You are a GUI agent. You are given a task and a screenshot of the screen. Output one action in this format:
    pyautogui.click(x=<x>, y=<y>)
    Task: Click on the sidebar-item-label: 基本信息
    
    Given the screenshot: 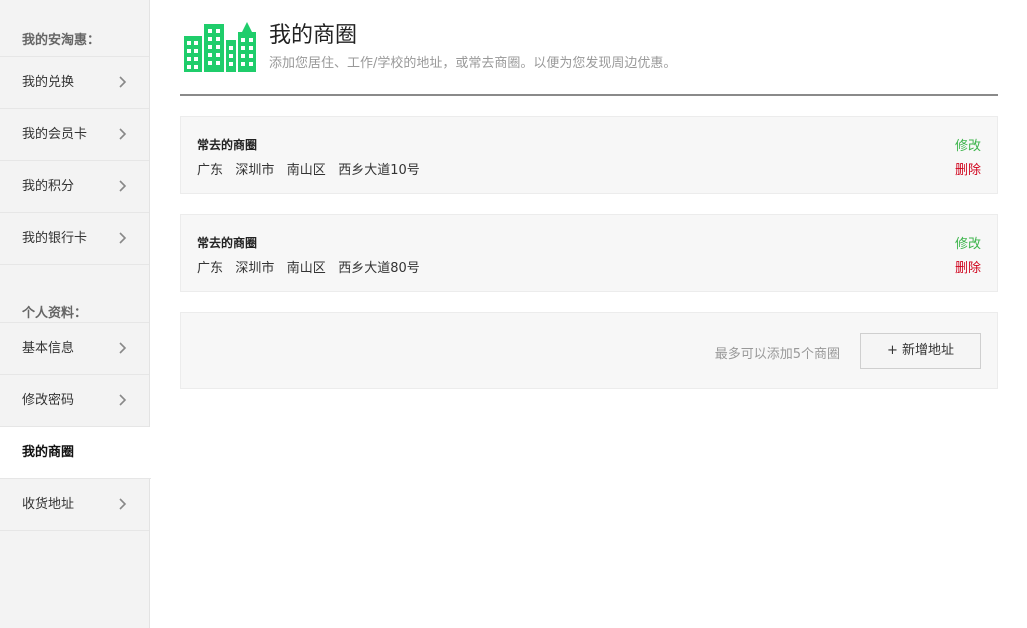 What is the action you would take?
    pyautogui.click(x=48, y=348)
    